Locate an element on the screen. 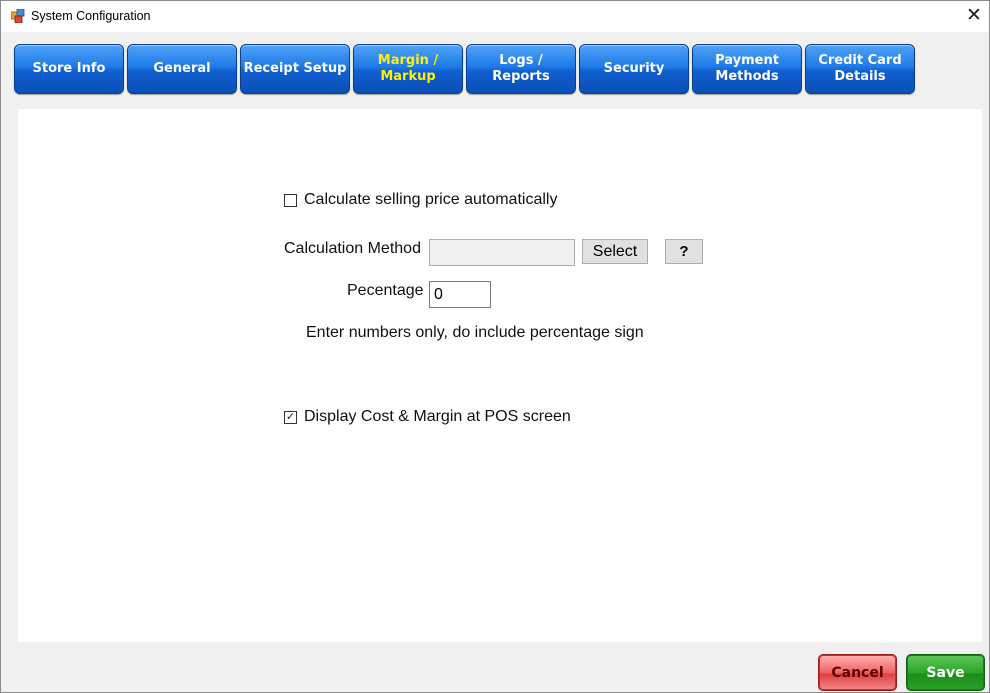 The image size is (990, 693). tab-credit-card-details: Credit Card Details is located at coordinates (860, 69).